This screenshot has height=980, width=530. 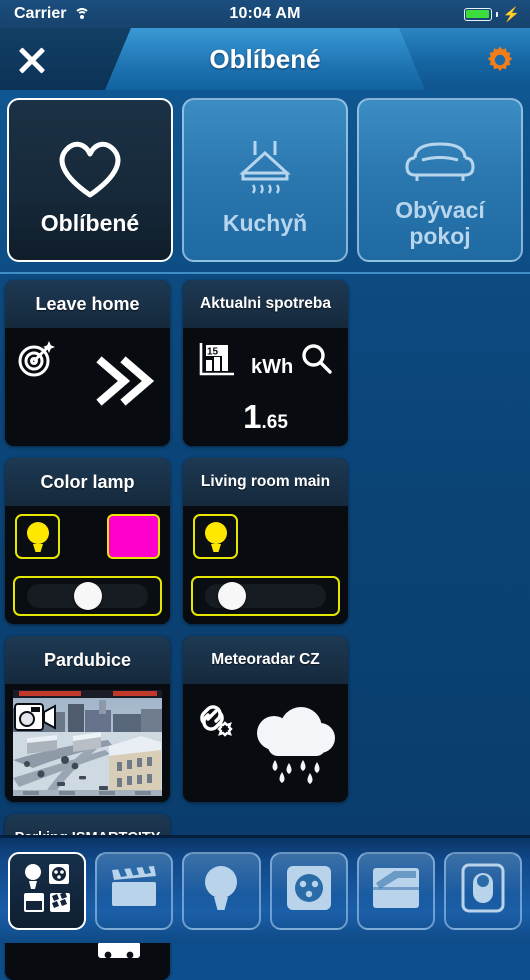 What do you see at coordinates (291, 745) in the screenshot?
I see `rain-cloud-icon` at bounding box center [291, 745].